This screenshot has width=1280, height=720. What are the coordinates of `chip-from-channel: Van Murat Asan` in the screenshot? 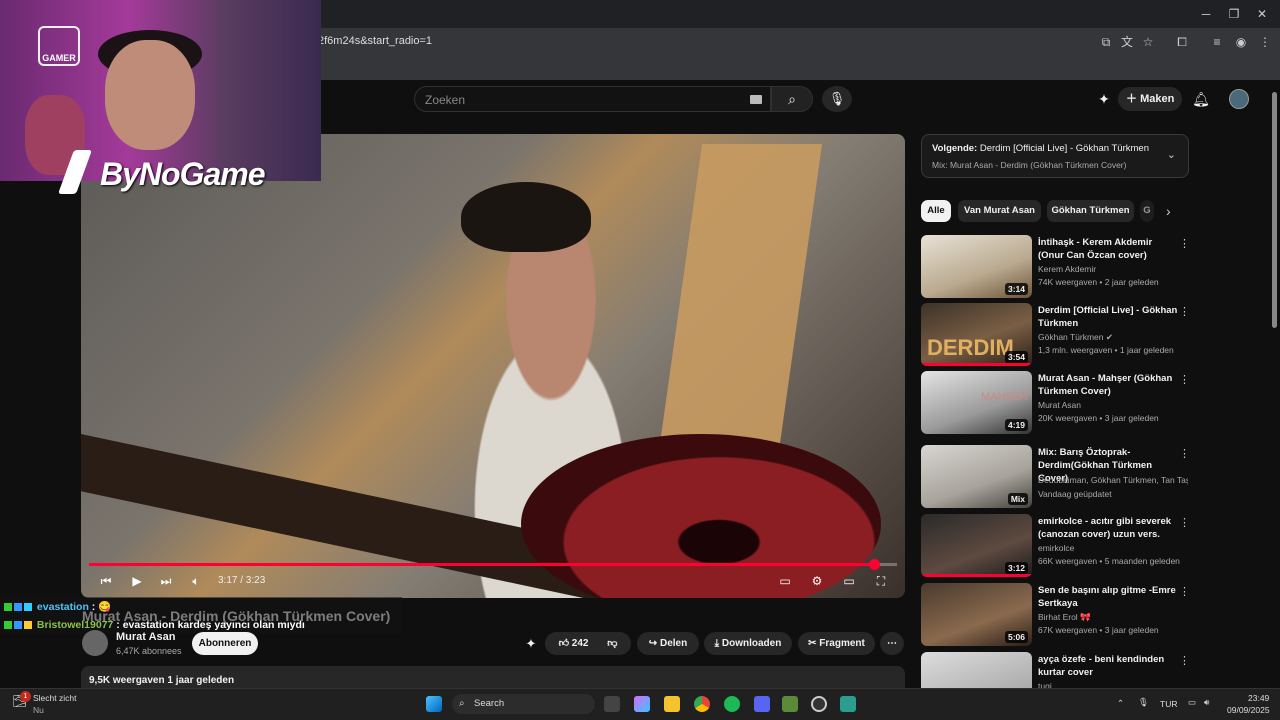 It's located at (999, 211).